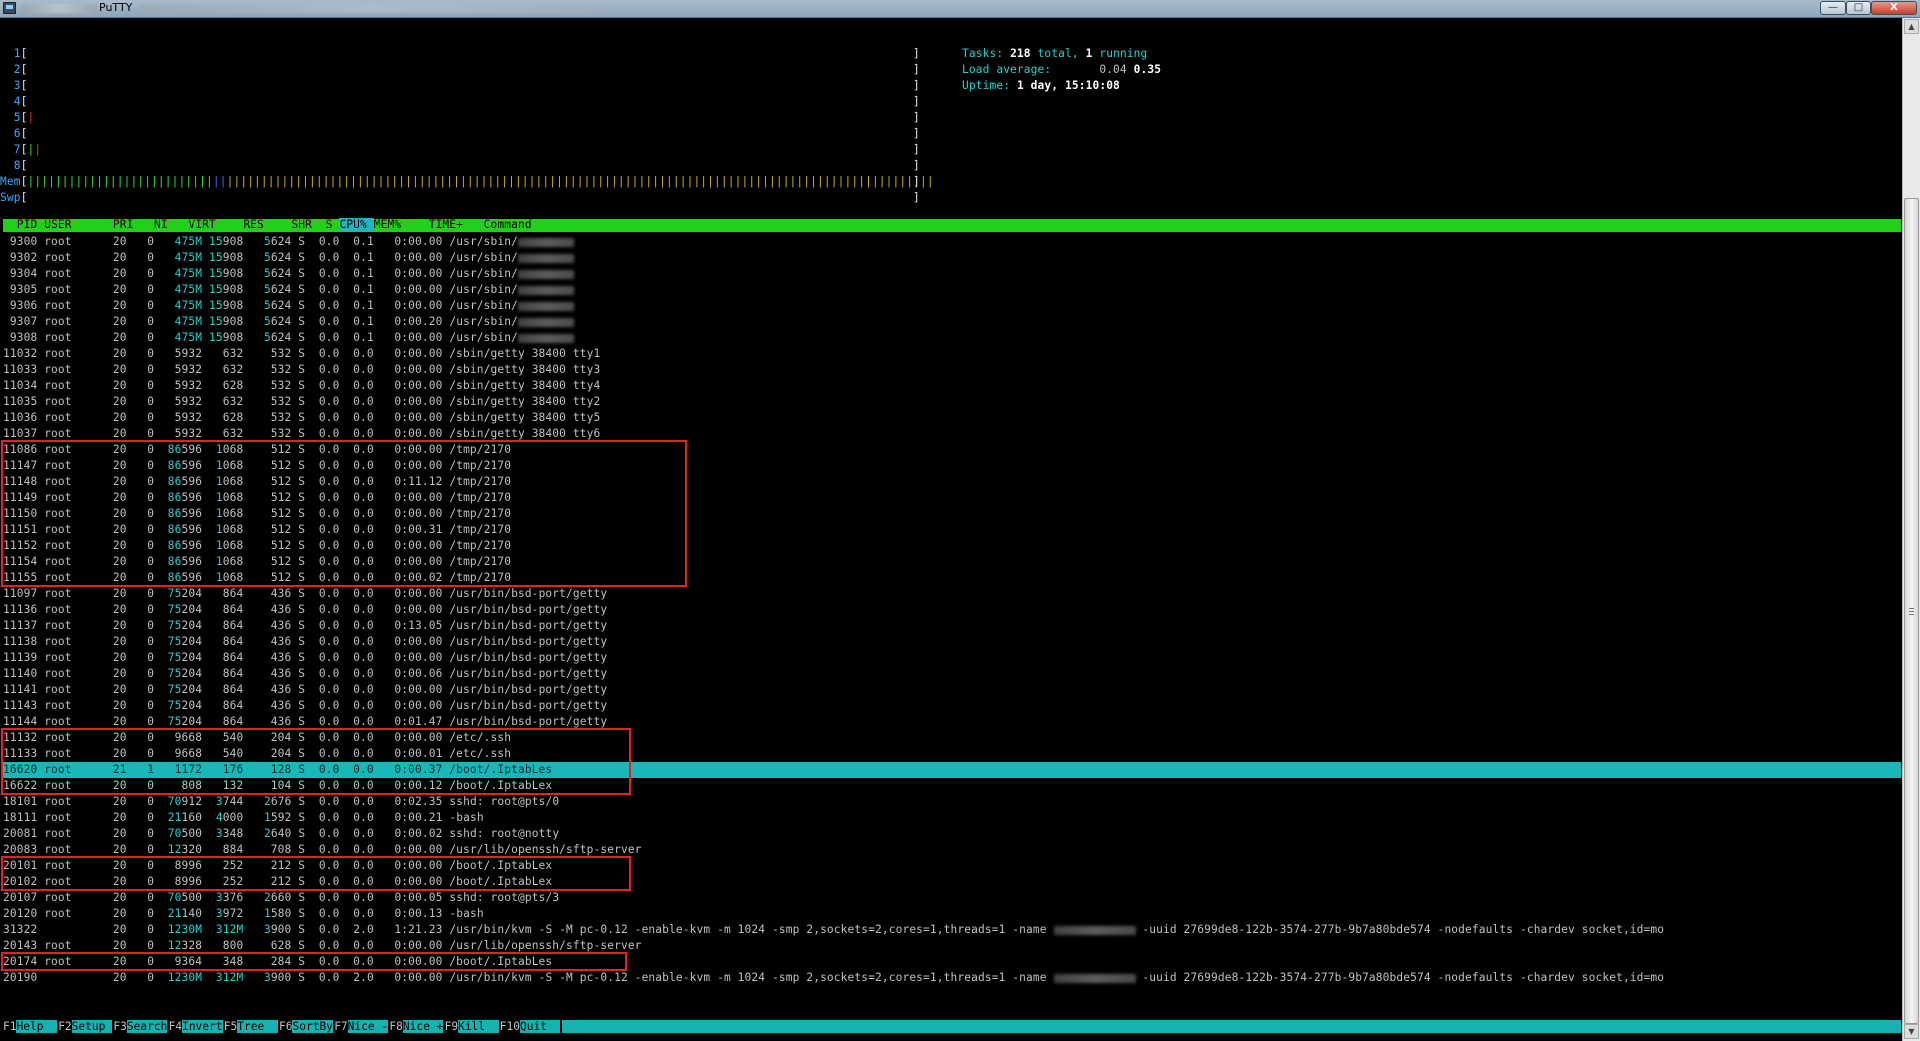  Describe the element at coordinates (329, 224) in the screenshot. I see `column-s: S` at that location.